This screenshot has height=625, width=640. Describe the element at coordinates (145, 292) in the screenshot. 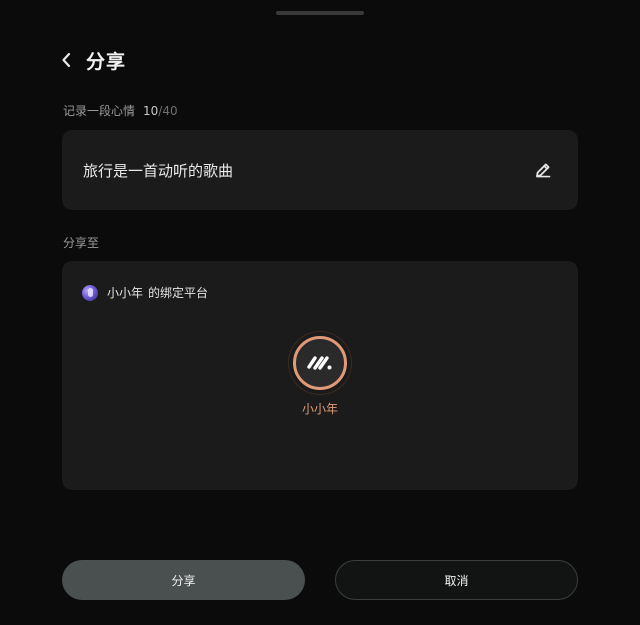

I see `bound-user-row: 小小年 的绑定平台` at that location.